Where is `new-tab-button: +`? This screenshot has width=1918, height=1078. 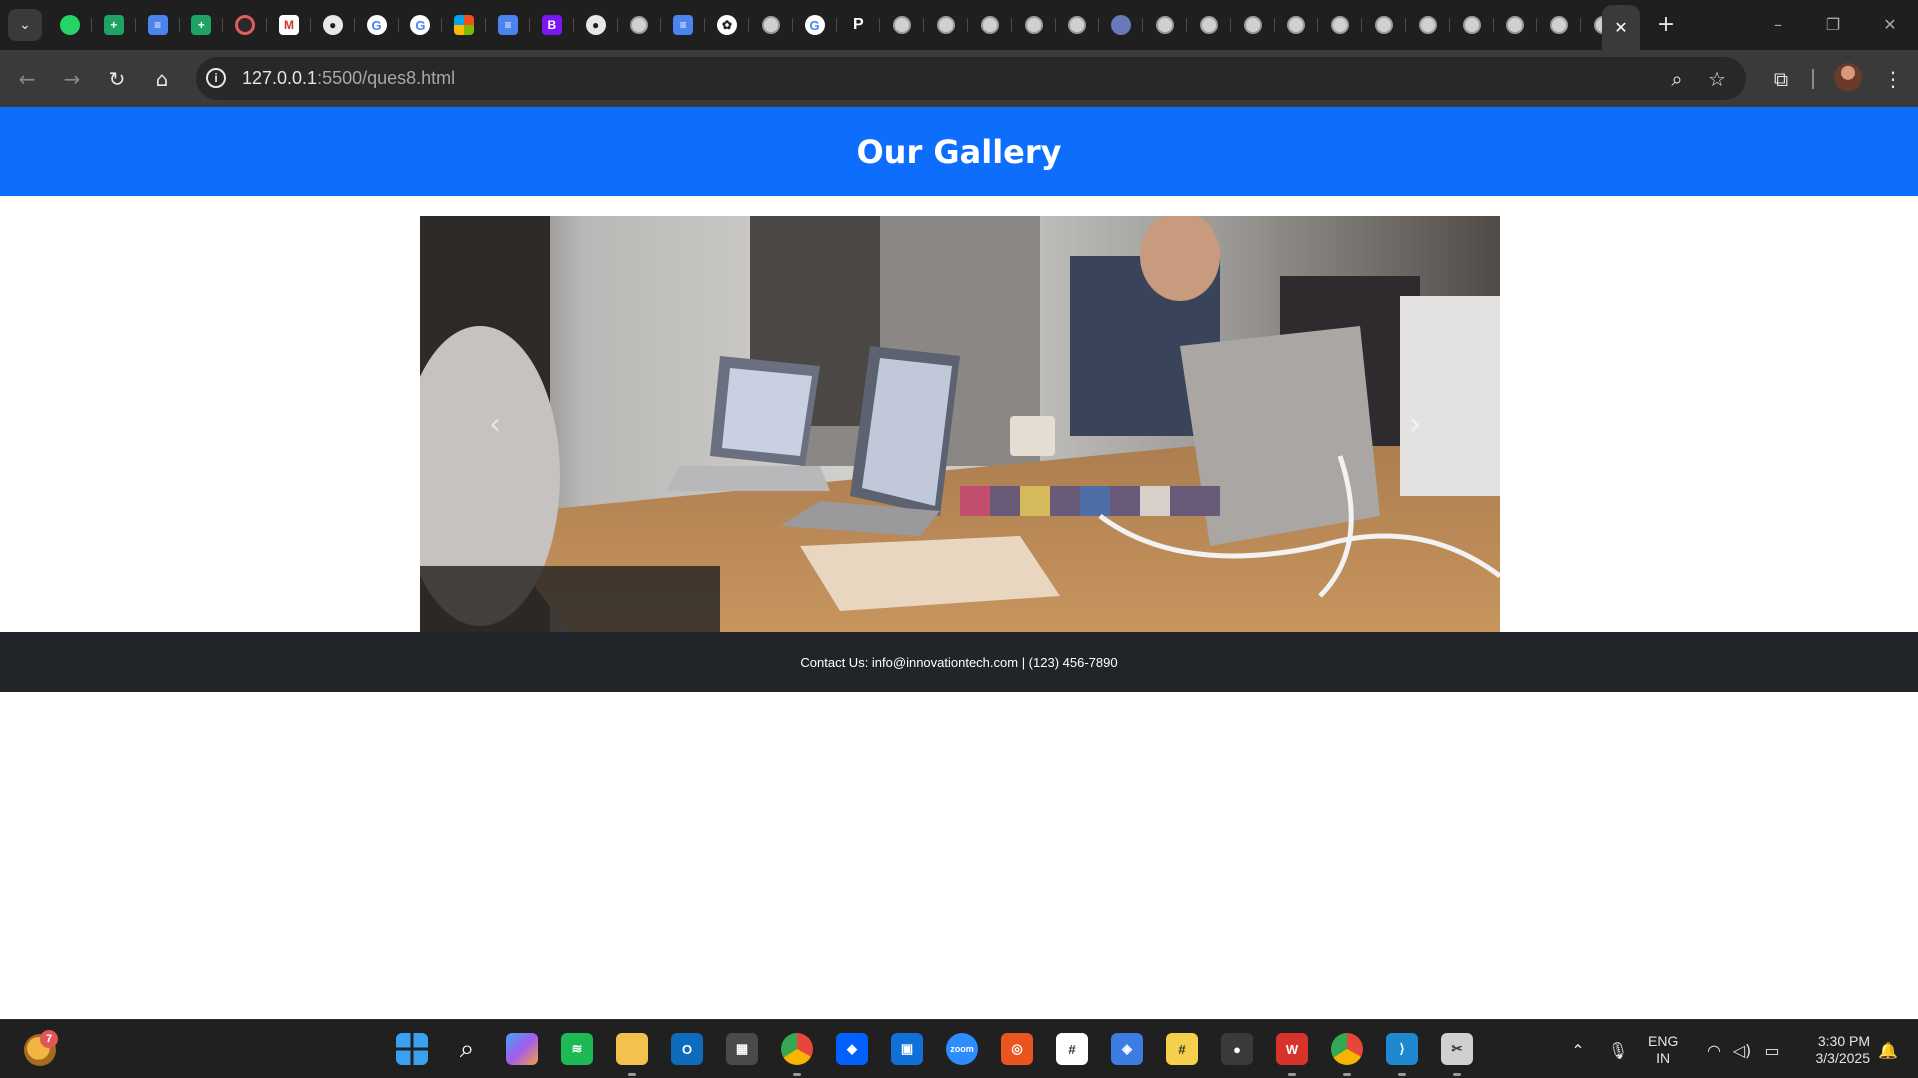 new-tab-button: + is located at coordinates (1666, 24).